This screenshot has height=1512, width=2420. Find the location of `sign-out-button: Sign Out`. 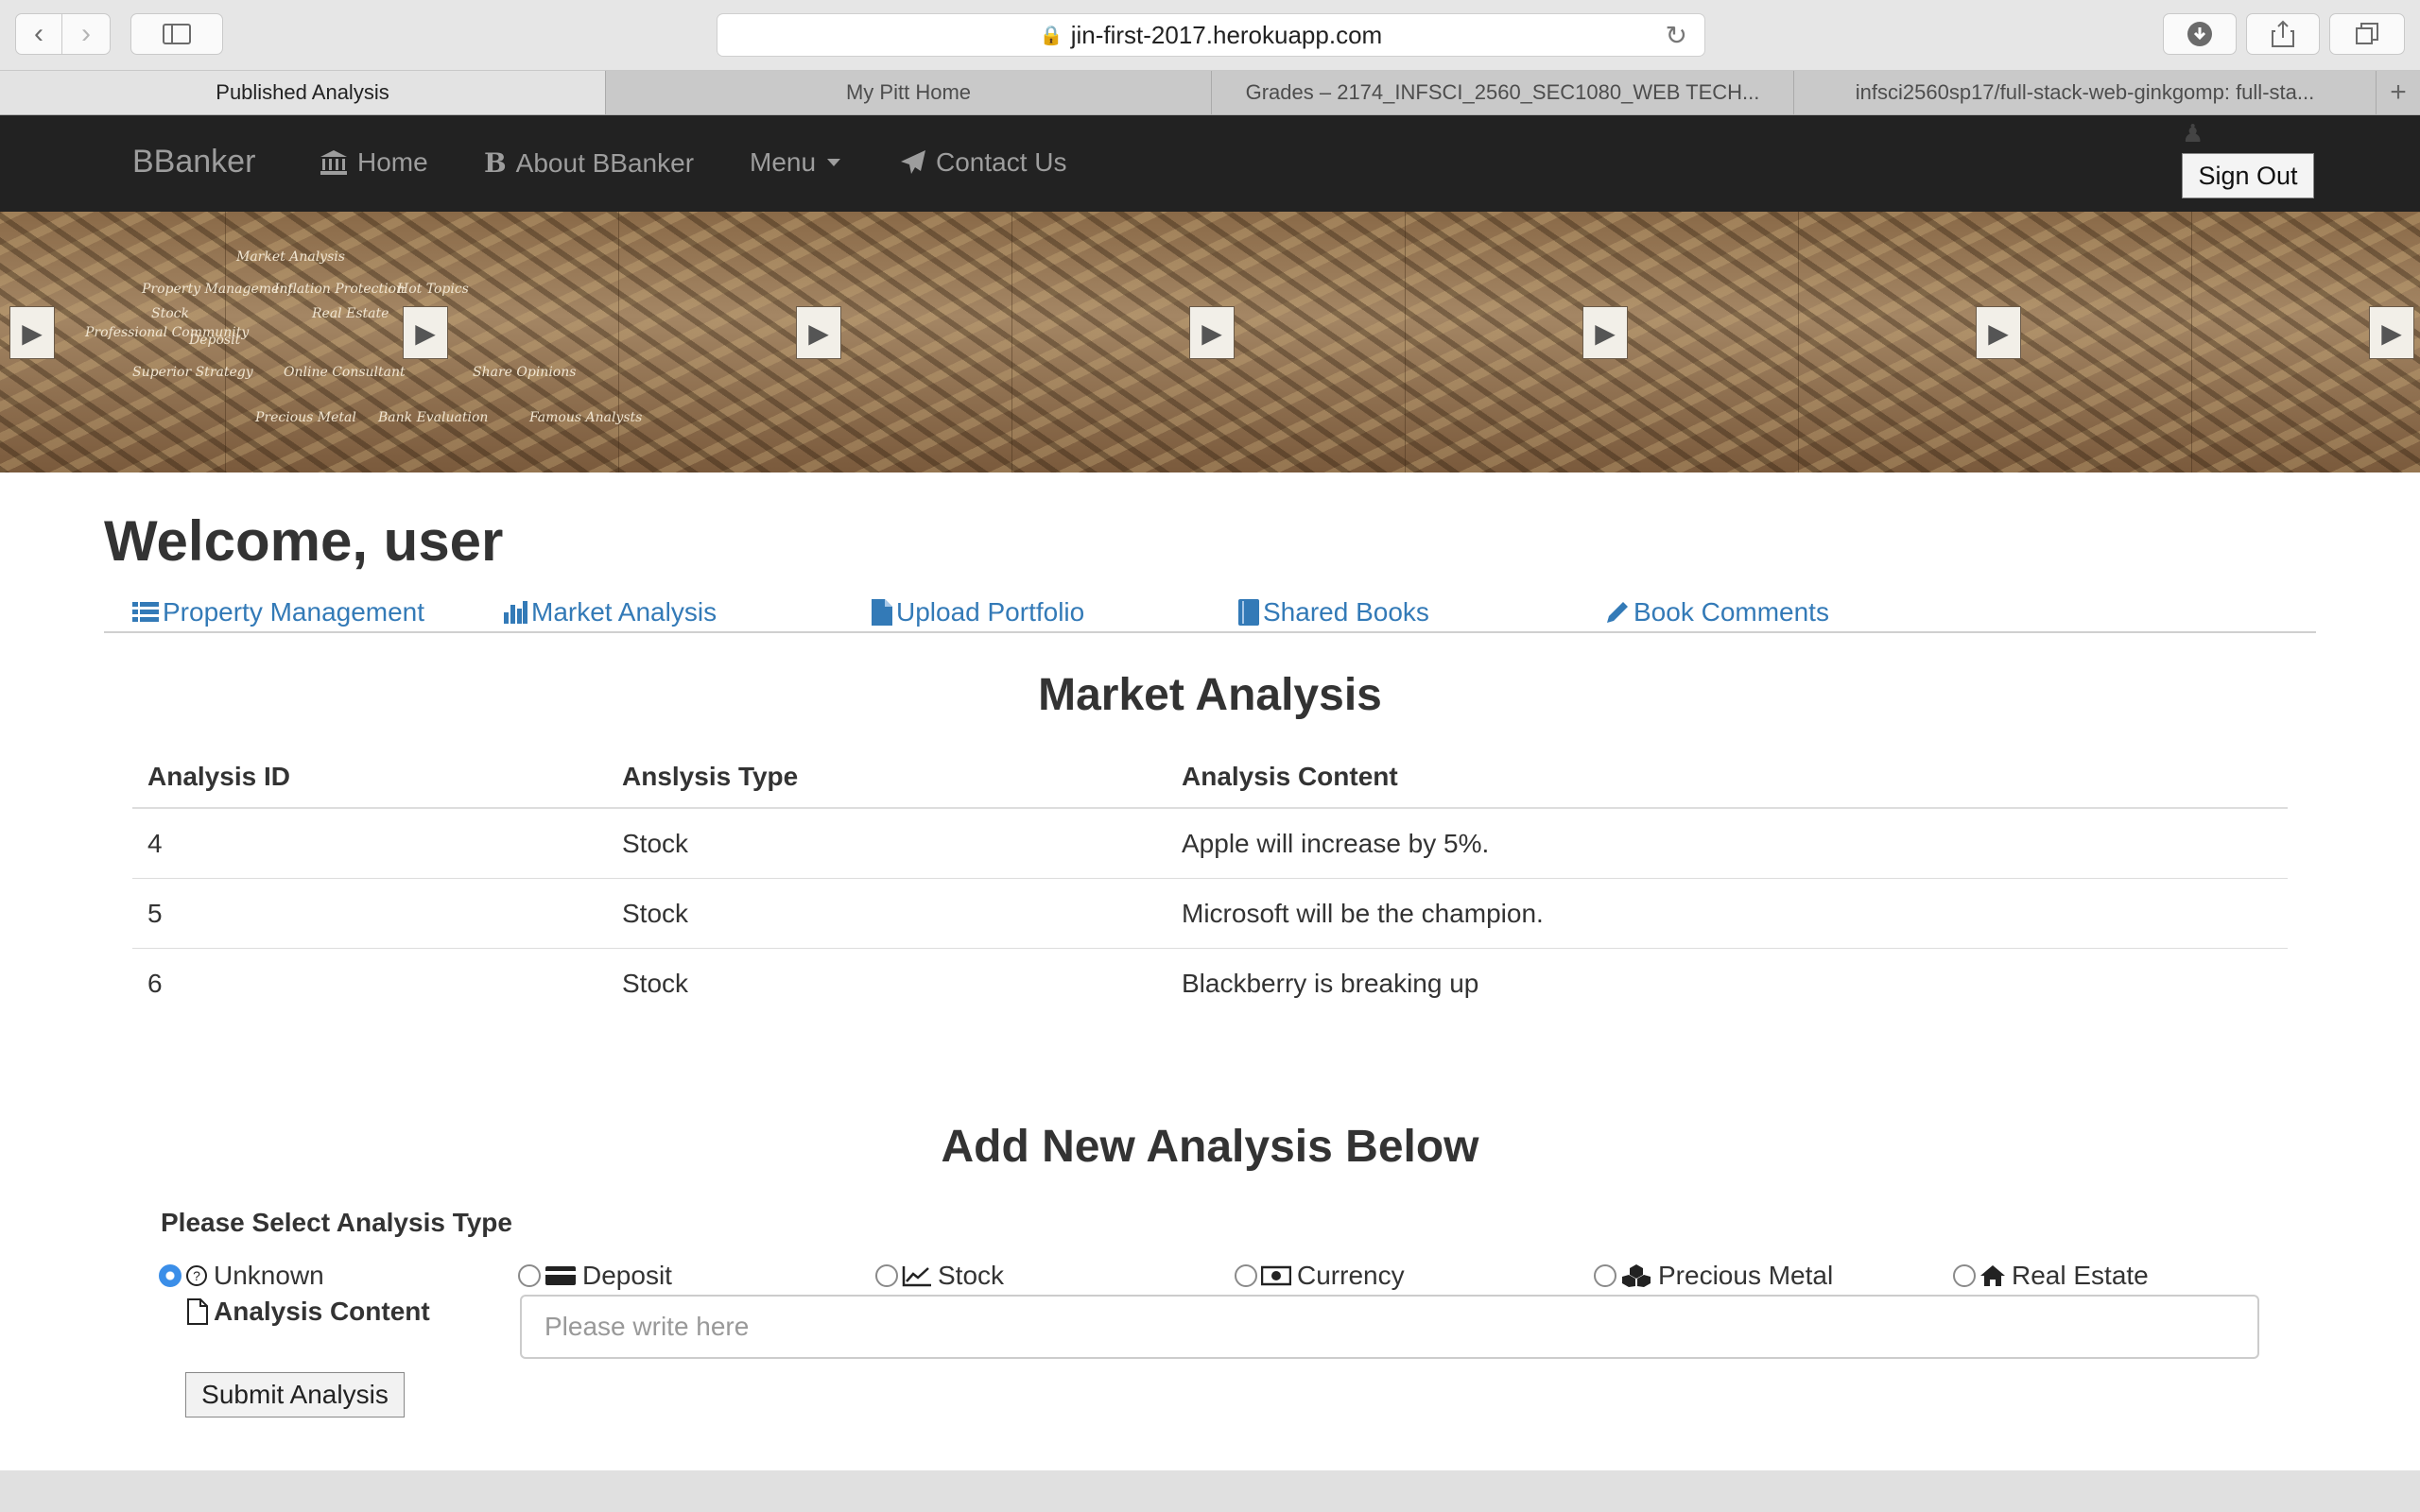

sign-out-button: Sign Out is located at coordinates (2248, 175).